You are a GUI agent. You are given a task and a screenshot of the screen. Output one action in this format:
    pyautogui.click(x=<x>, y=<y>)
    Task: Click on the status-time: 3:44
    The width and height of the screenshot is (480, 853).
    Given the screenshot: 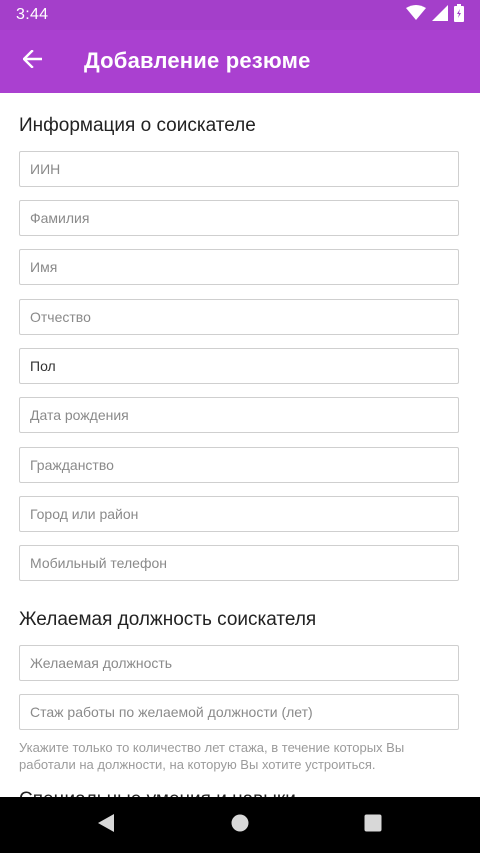 What is the action you would take?
    pyautogui.click(x=32, y=14)
    